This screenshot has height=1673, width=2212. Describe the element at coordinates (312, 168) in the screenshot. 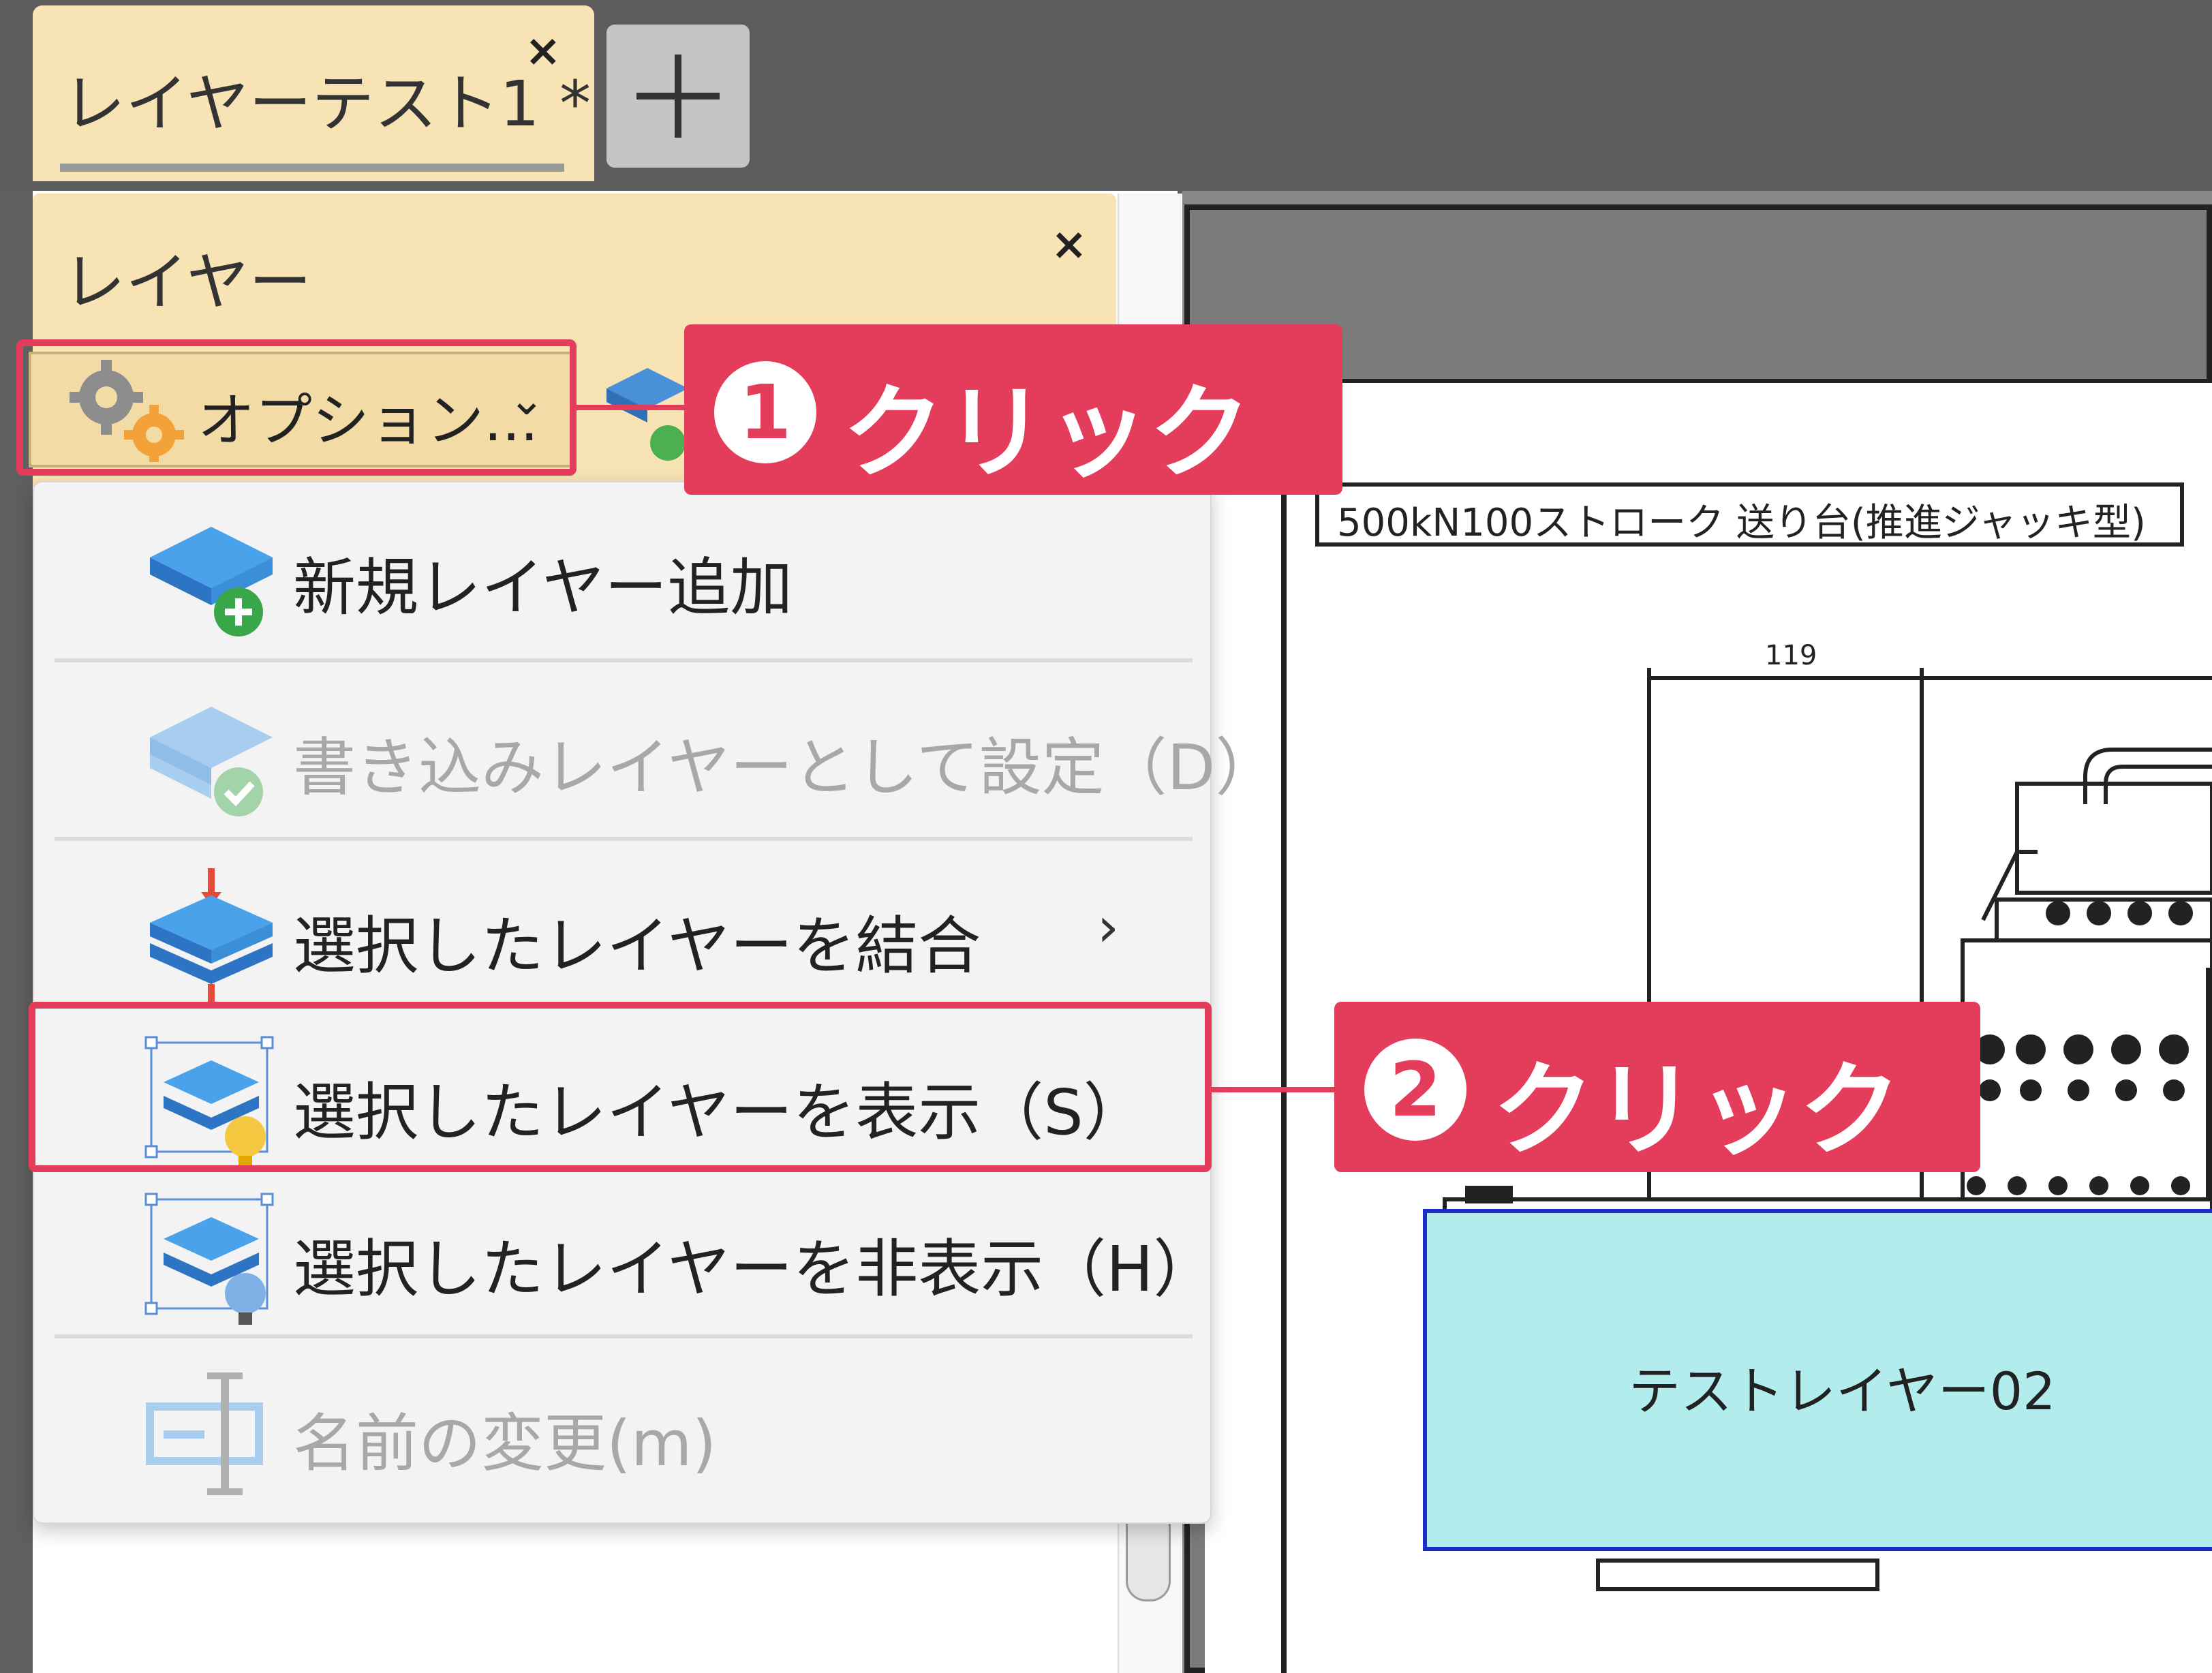

I see `tab-active-underline` at that location.